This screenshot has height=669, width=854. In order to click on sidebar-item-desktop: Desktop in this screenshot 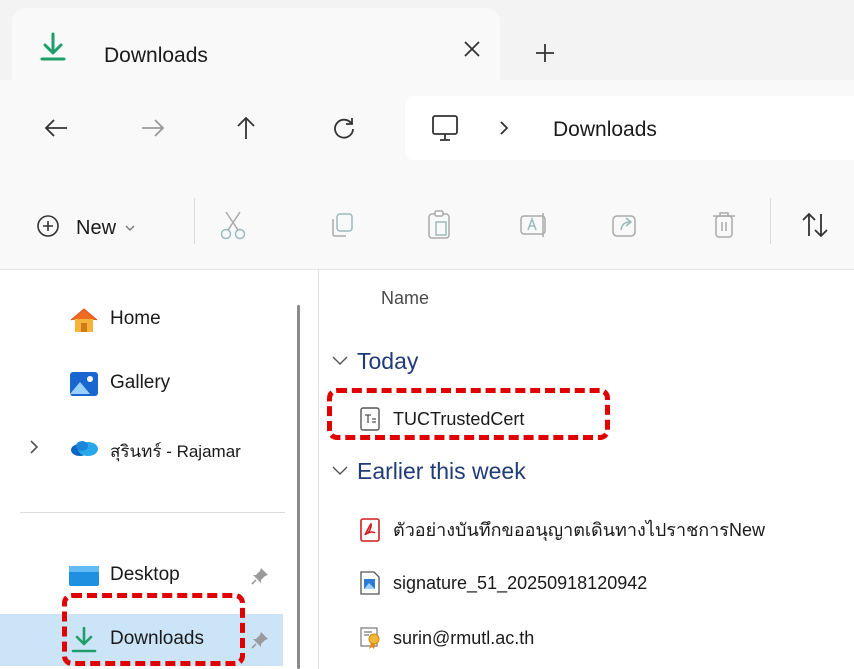, I will do `click(142, 576)`.